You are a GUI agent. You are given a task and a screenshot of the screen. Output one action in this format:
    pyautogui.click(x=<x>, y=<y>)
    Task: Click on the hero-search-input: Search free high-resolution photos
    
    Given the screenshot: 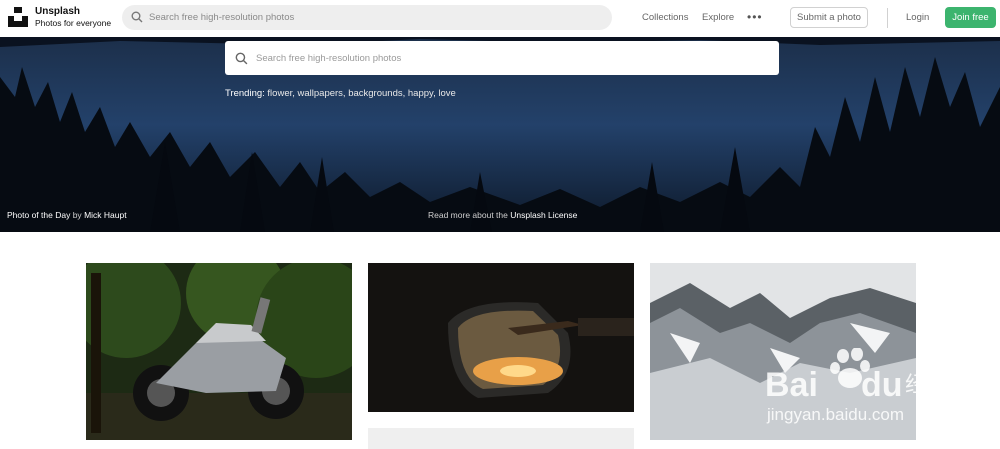 What is the action you would take?
    pyautogui.click(x=502, y=58)
    